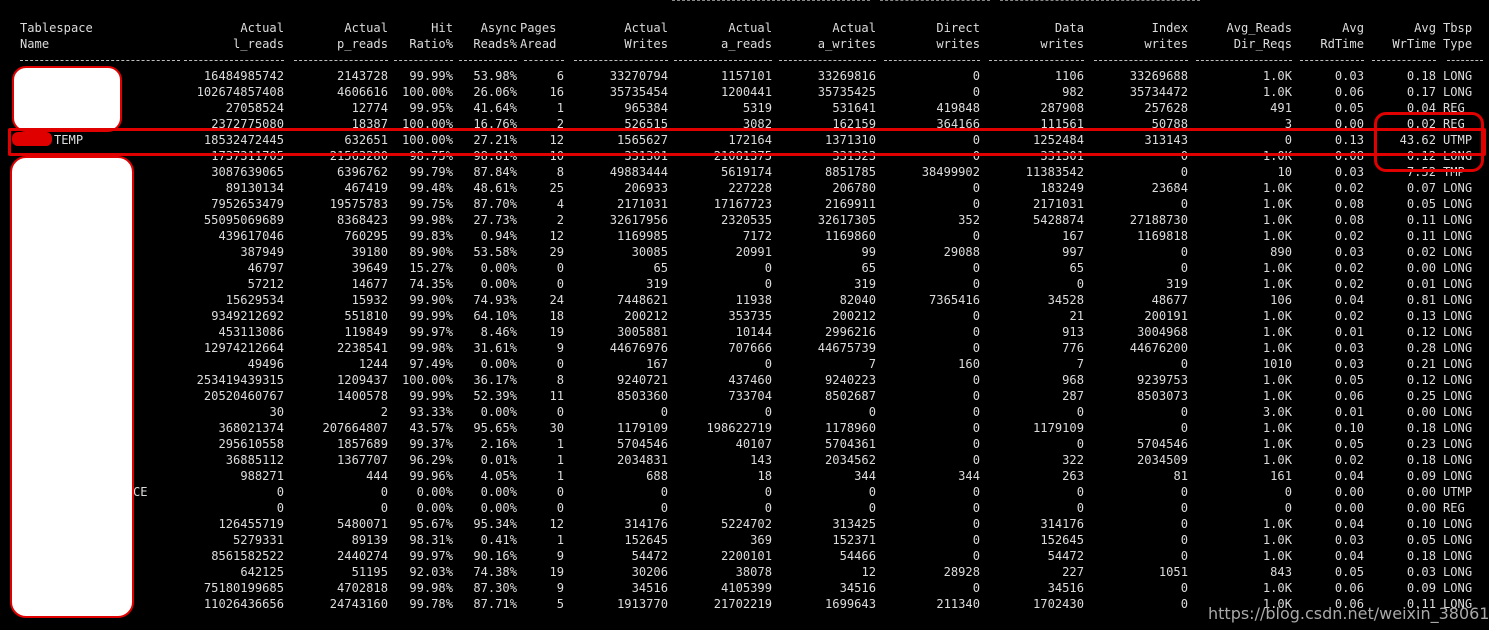 The height and width of the screenshot is (630, 1489). What do you see at coordinates (495, 428) in the screenshot?
I see `table-cell: 95.65%` at bounding box center [495, 428].